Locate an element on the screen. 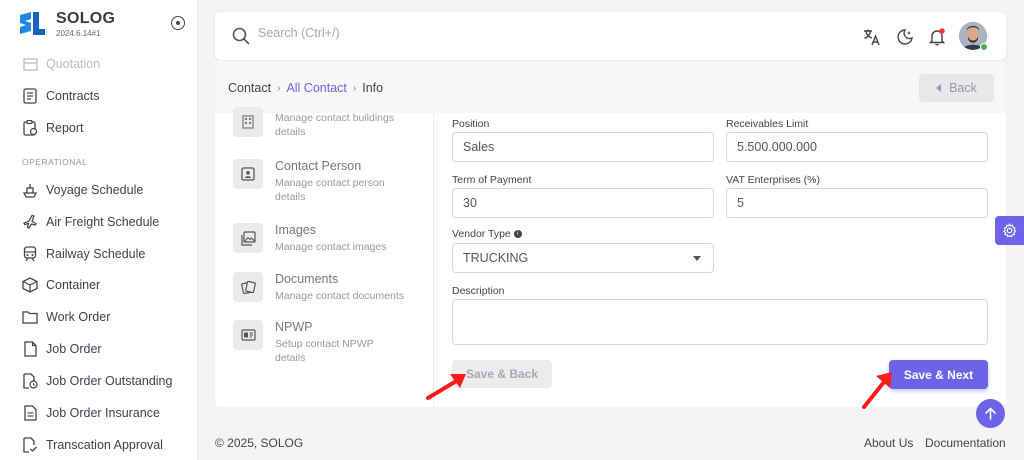 The width and height of the screenshot is (1024, 460). solog-logo-icon is located at coordinates (32, 23).